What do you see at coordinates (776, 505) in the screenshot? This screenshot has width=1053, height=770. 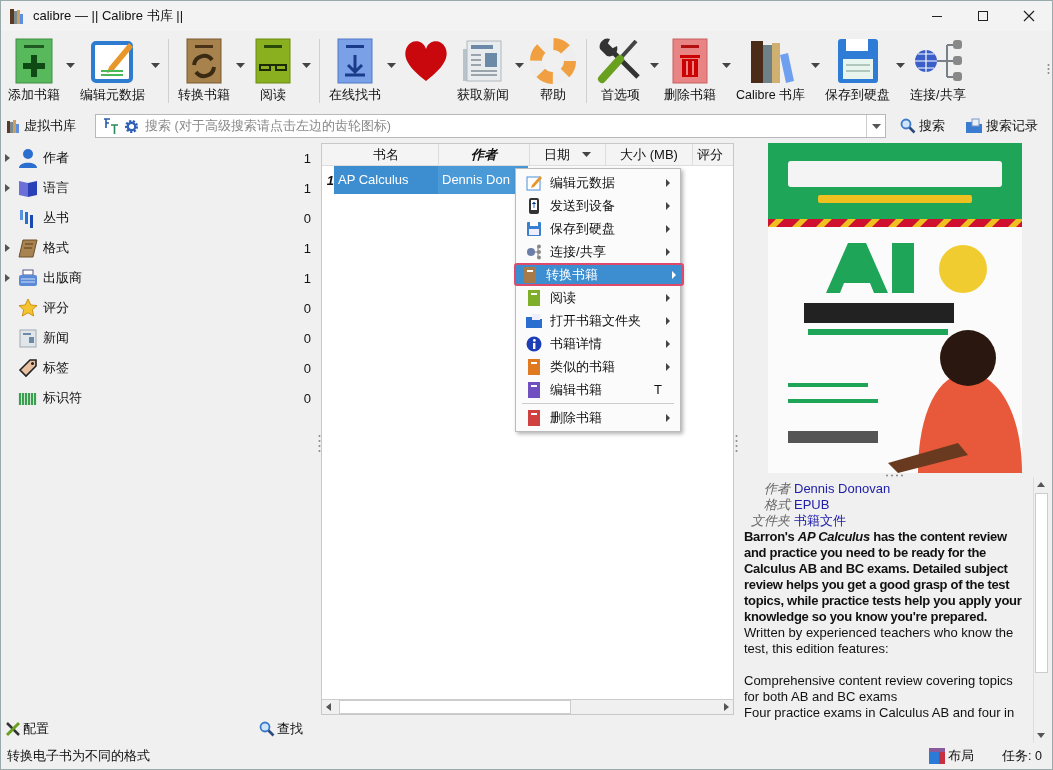 I see `field-label: 格式` at bounding box center [776, 505].